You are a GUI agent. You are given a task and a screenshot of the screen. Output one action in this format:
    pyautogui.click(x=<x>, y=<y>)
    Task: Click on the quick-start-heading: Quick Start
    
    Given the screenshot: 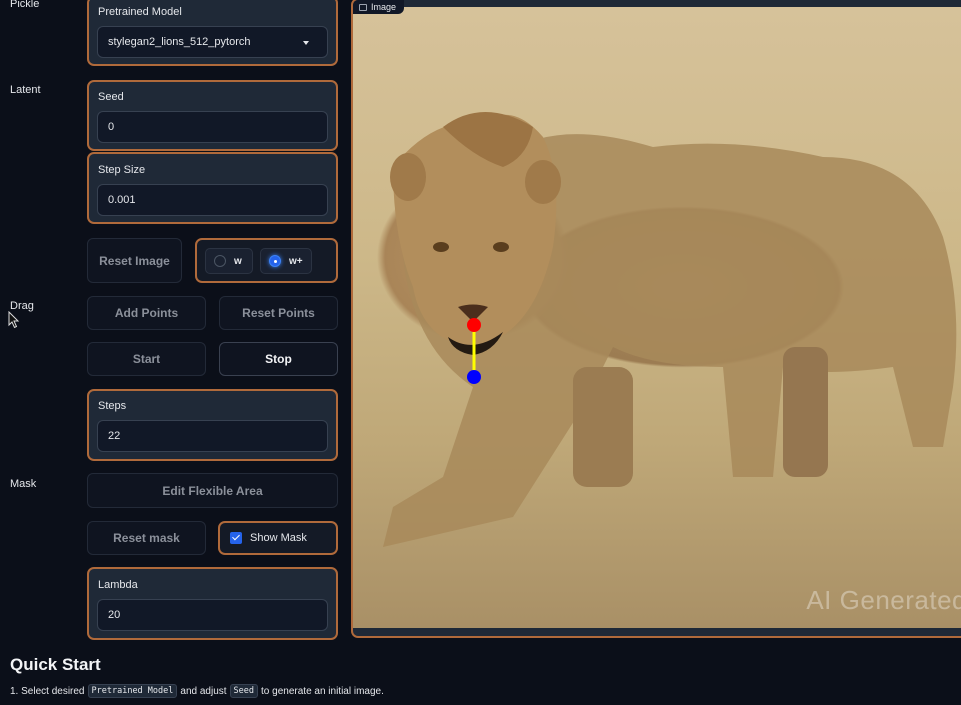 What is the action you would take?
    pyautogui.click(x=55, y=664)
    